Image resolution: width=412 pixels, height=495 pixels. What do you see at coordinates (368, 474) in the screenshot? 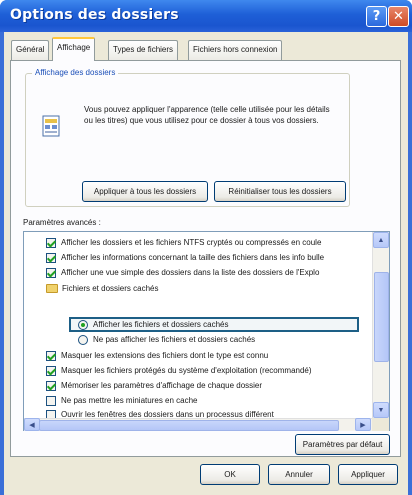
I see `apply-button: Appliquer` at bounding box center [368, 474].